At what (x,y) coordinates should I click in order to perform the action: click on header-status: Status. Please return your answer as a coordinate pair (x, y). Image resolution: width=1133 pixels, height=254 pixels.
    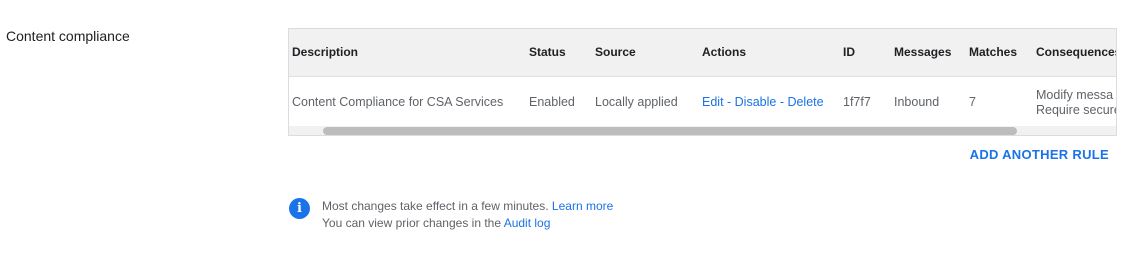
    Looking at the image, I should click on (547, 52).